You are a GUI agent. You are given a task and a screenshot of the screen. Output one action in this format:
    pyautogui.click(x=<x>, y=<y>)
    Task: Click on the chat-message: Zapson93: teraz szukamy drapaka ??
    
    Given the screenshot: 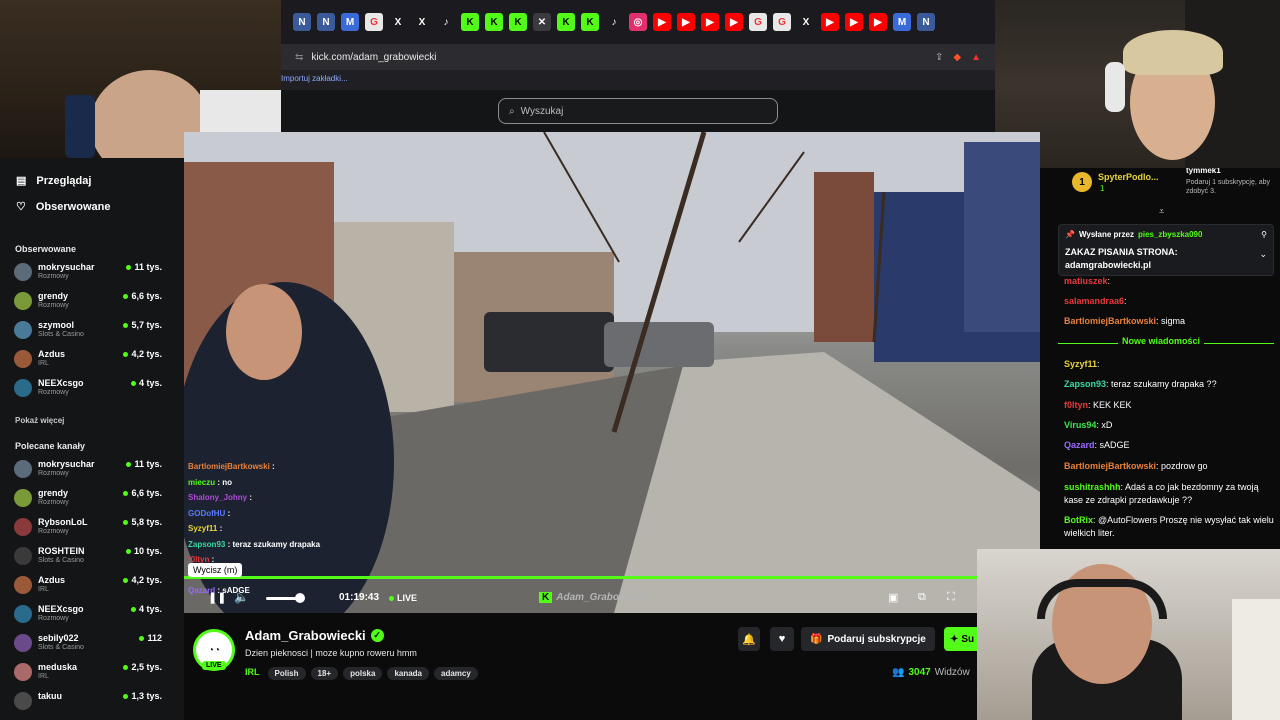 What is the action you would take?
    pyautogui.click(x=1169, y=384)
    